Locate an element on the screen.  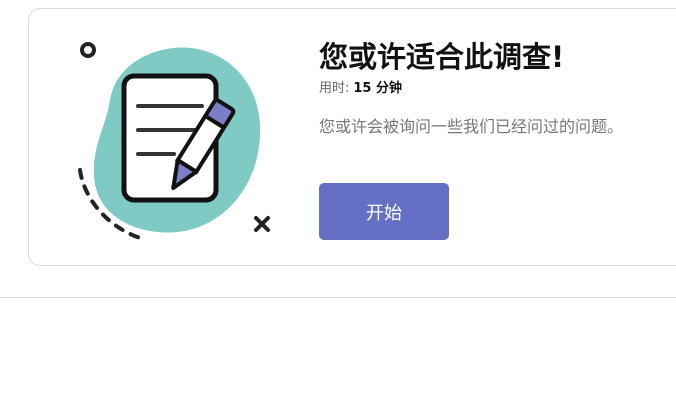
duration-label: 用时: is located at coordinates (334, 88).